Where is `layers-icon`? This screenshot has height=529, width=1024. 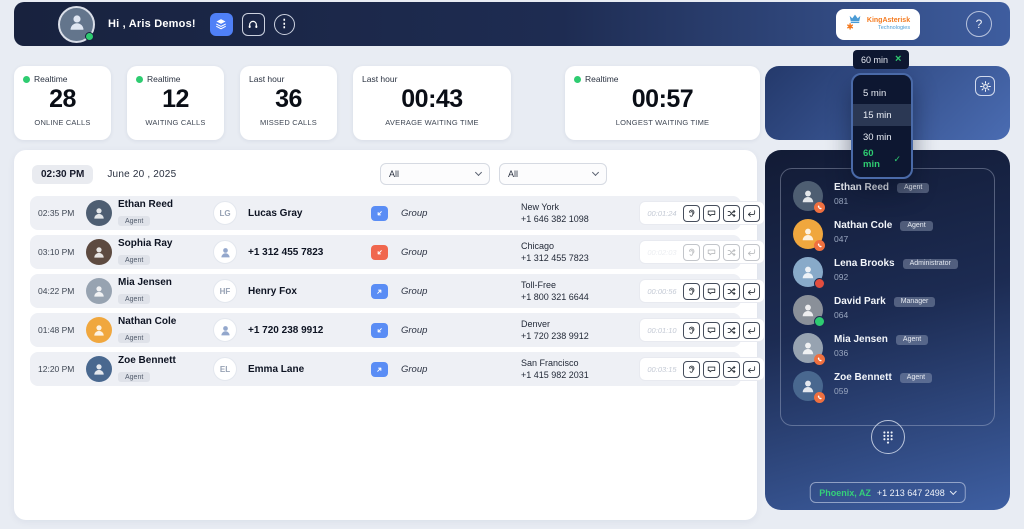 layers-icon is located at coordinates (221, 24).